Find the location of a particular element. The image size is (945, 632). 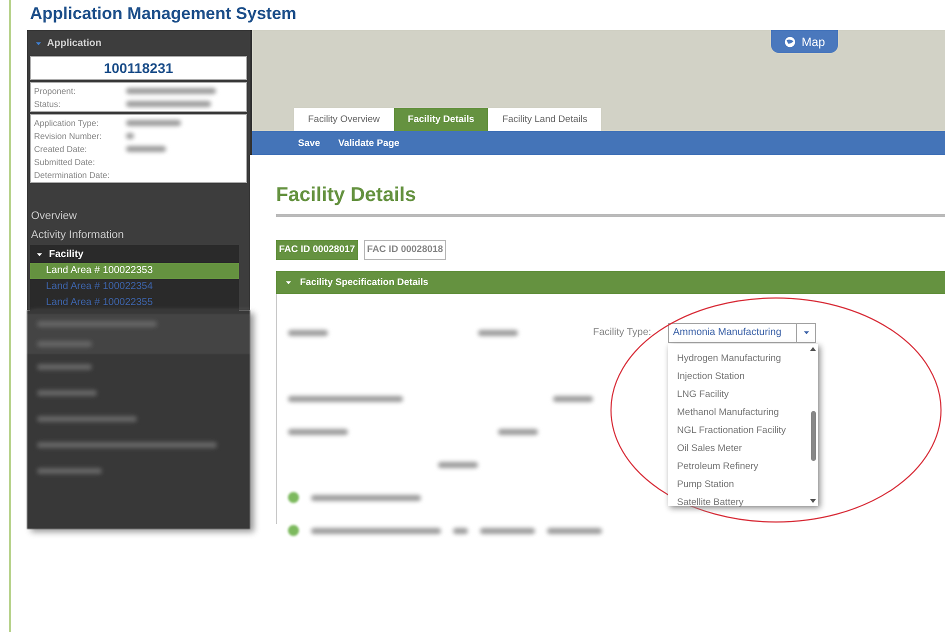

dropdown-option: Satellite Battery is located at coordinates (742, 503).